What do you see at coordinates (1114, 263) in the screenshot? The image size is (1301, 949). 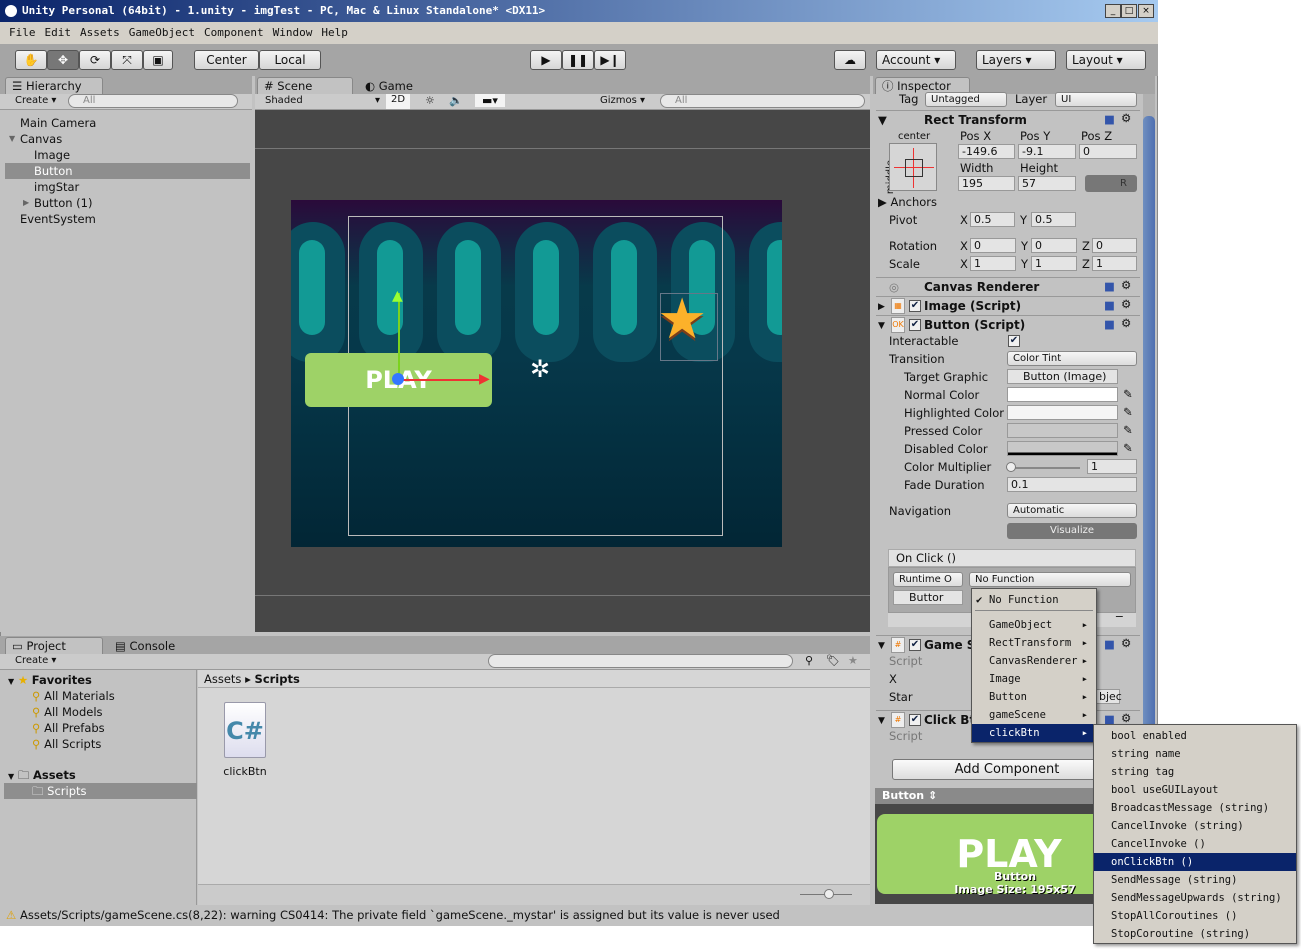 I see `scale-z-field: 1` at bounding box center [1114, 263].